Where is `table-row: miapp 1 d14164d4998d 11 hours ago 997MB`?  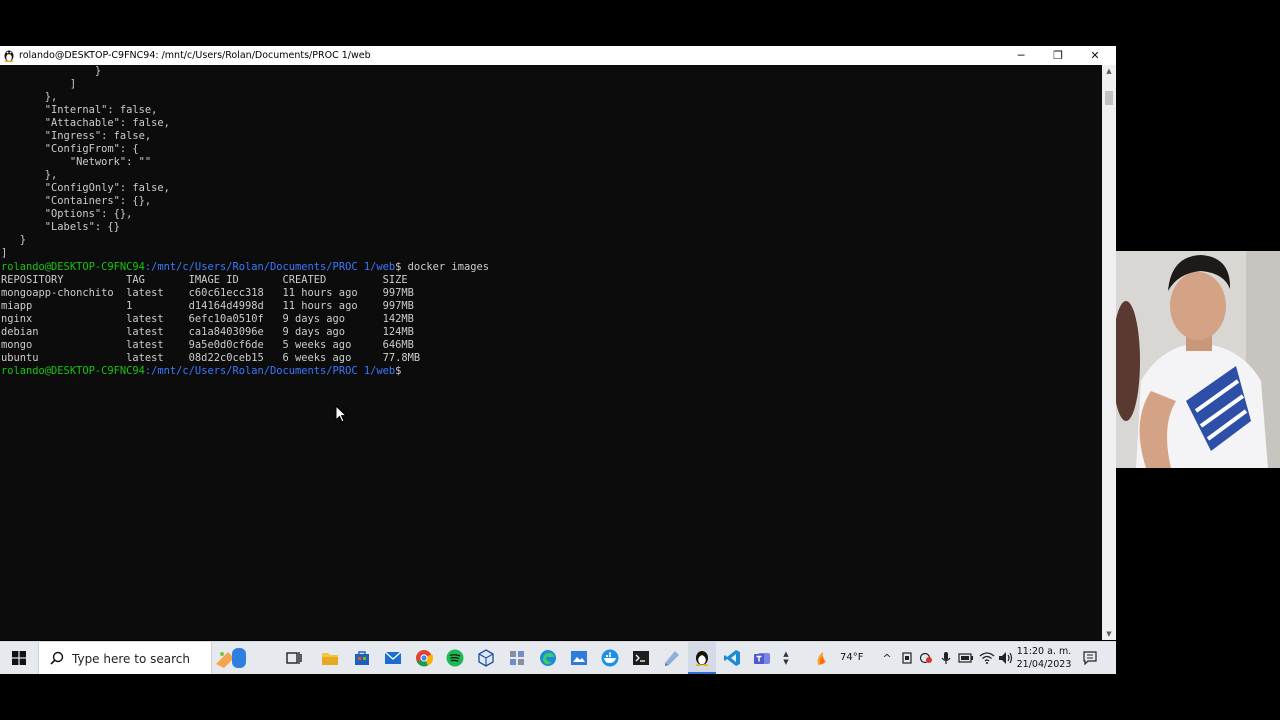 table-row: miapp 1 d14164d4998d 11 hours ago 997MB is located at coordinates (207, 306).